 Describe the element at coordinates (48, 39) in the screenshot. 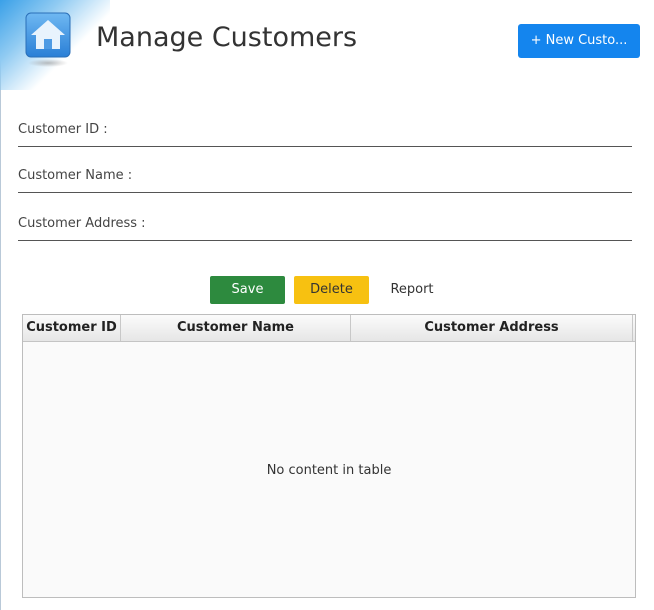

I see `home-icon` at that location.